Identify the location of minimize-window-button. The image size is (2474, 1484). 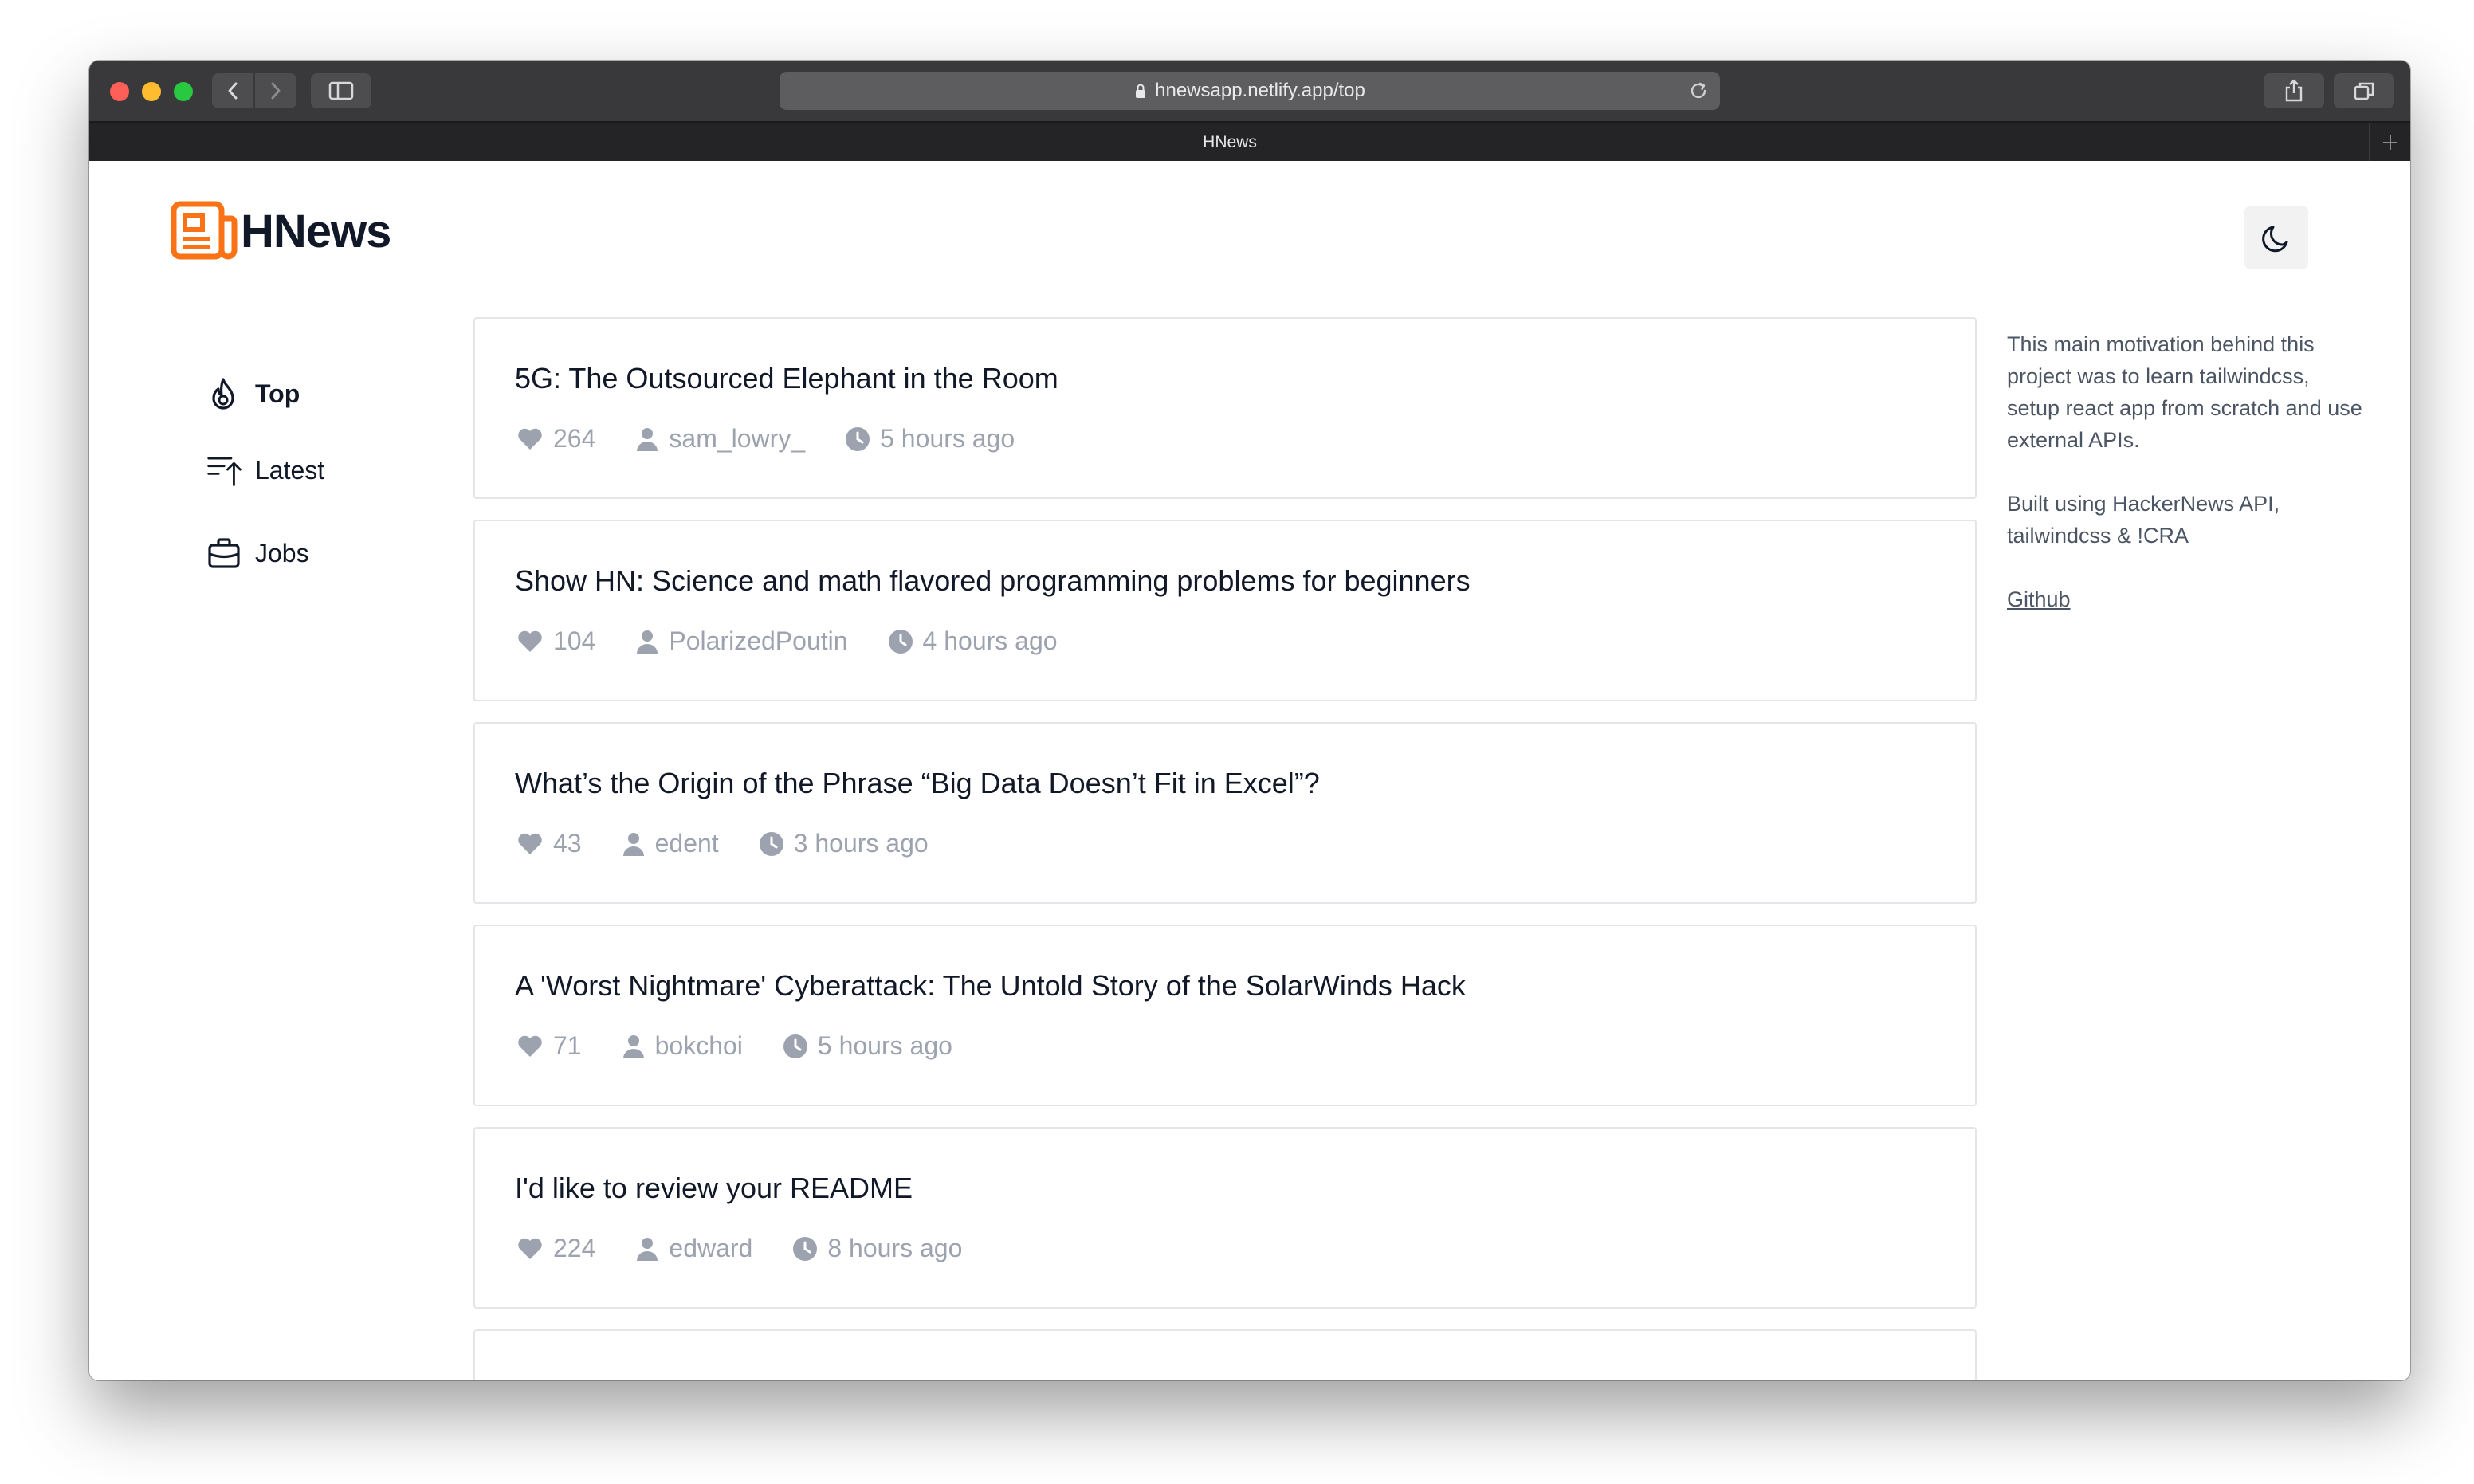
(152, 91).